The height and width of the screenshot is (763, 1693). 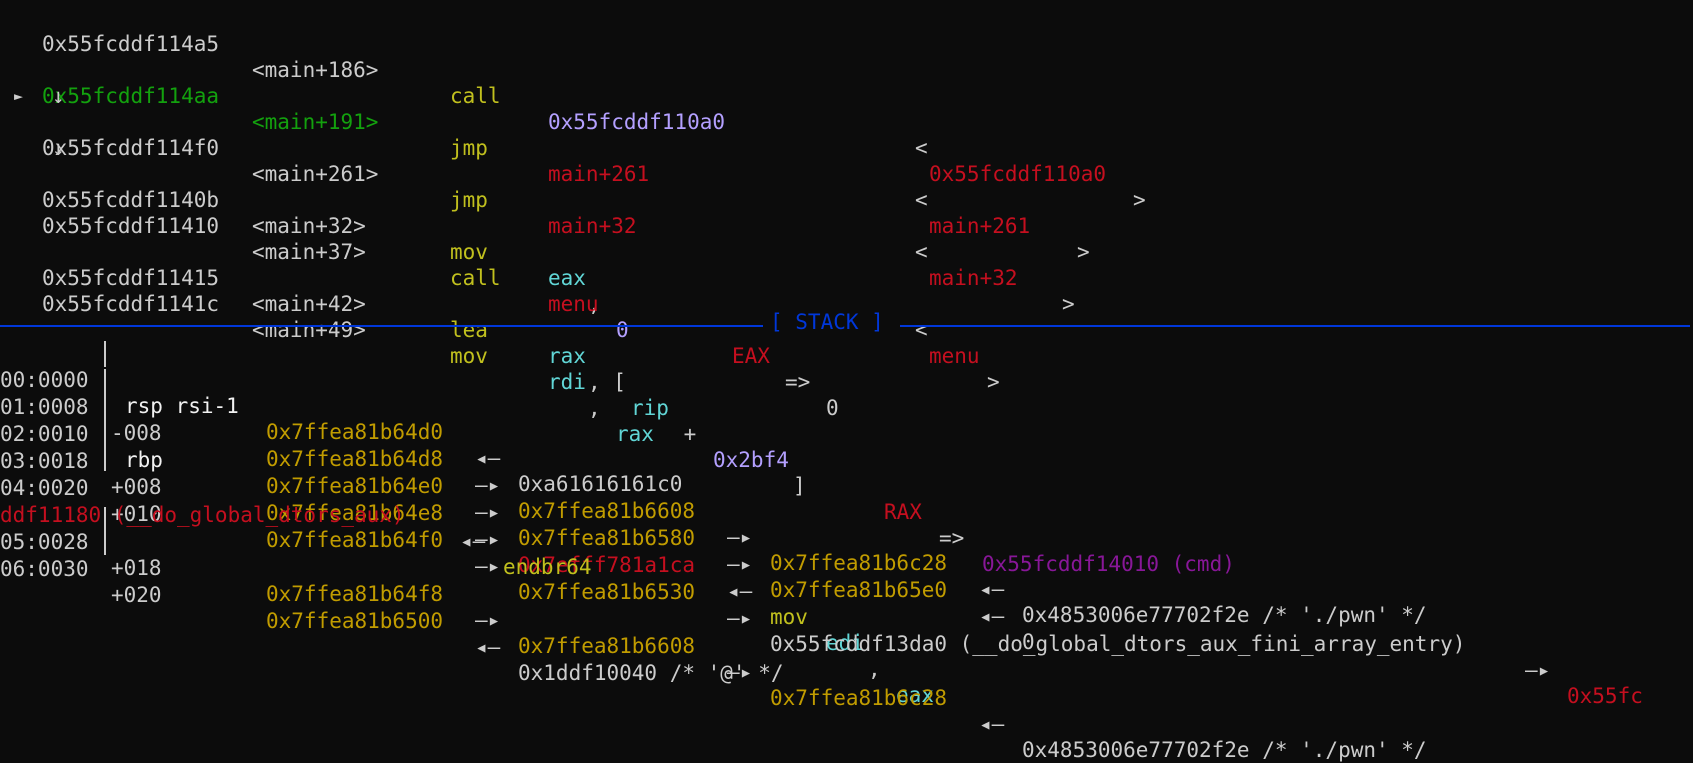 I want to click on stack-offset: rsp rsi-1, so click(x=182, y=406).